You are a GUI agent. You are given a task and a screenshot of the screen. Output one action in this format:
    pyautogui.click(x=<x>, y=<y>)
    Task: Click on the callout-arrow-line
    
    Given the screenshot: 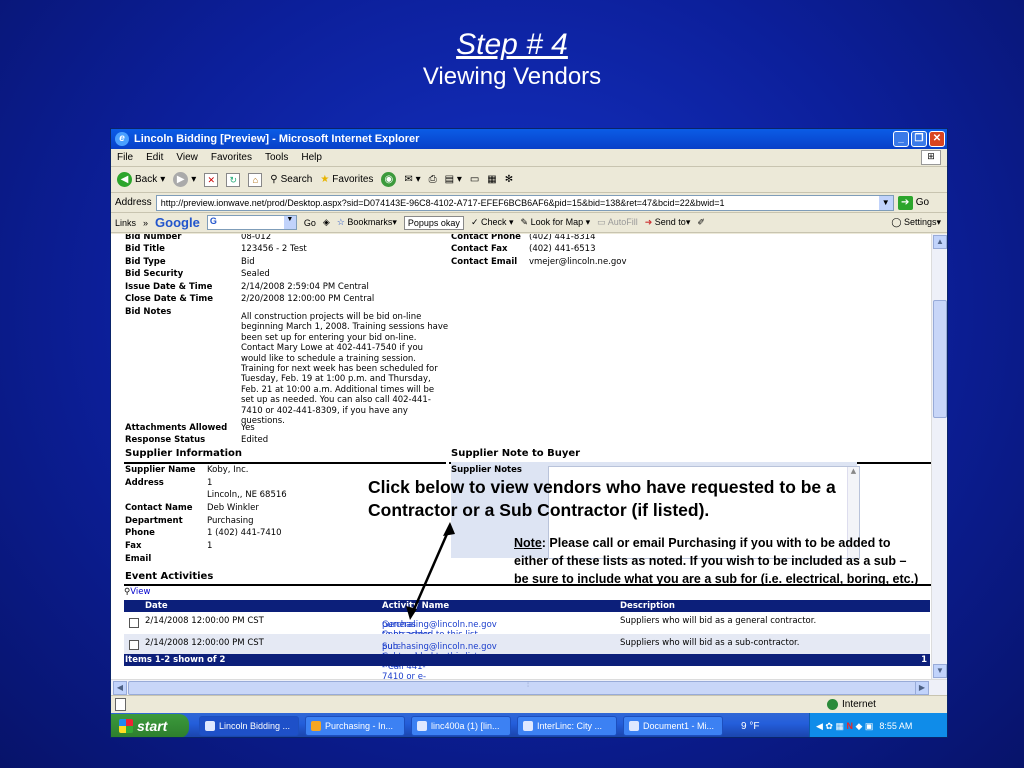 What is the action you would take?
    pyautogui.click(x=431, y=570)
    